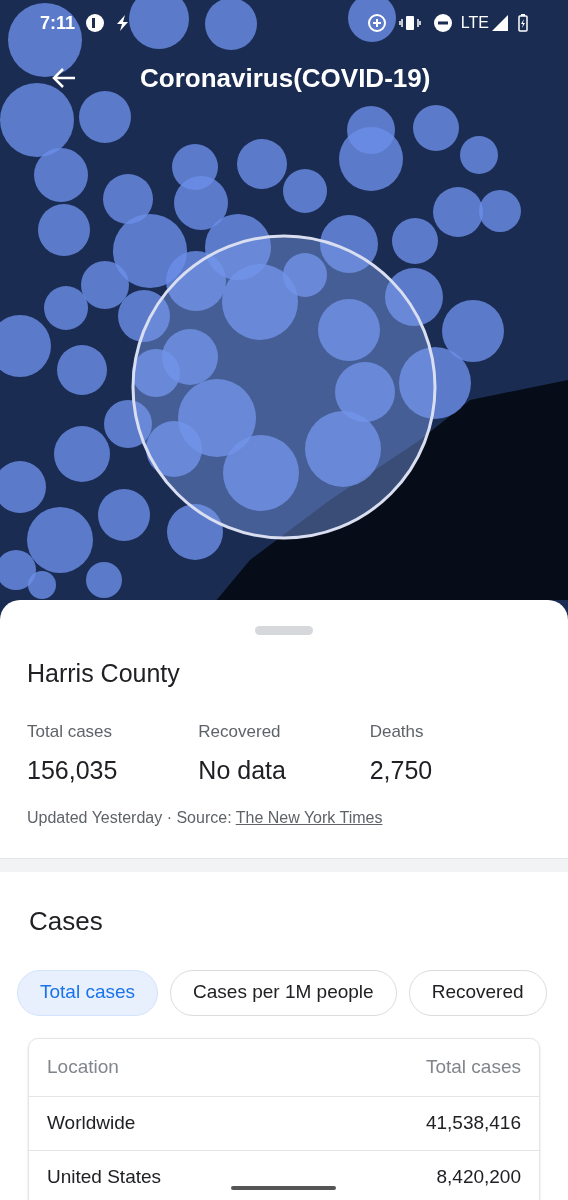 The height and width of the screenshot is (1200, 568). What do you see at coordinates (284, 630) in the screenshot?
I see `drag-handle` at bounding box center [284, 630].